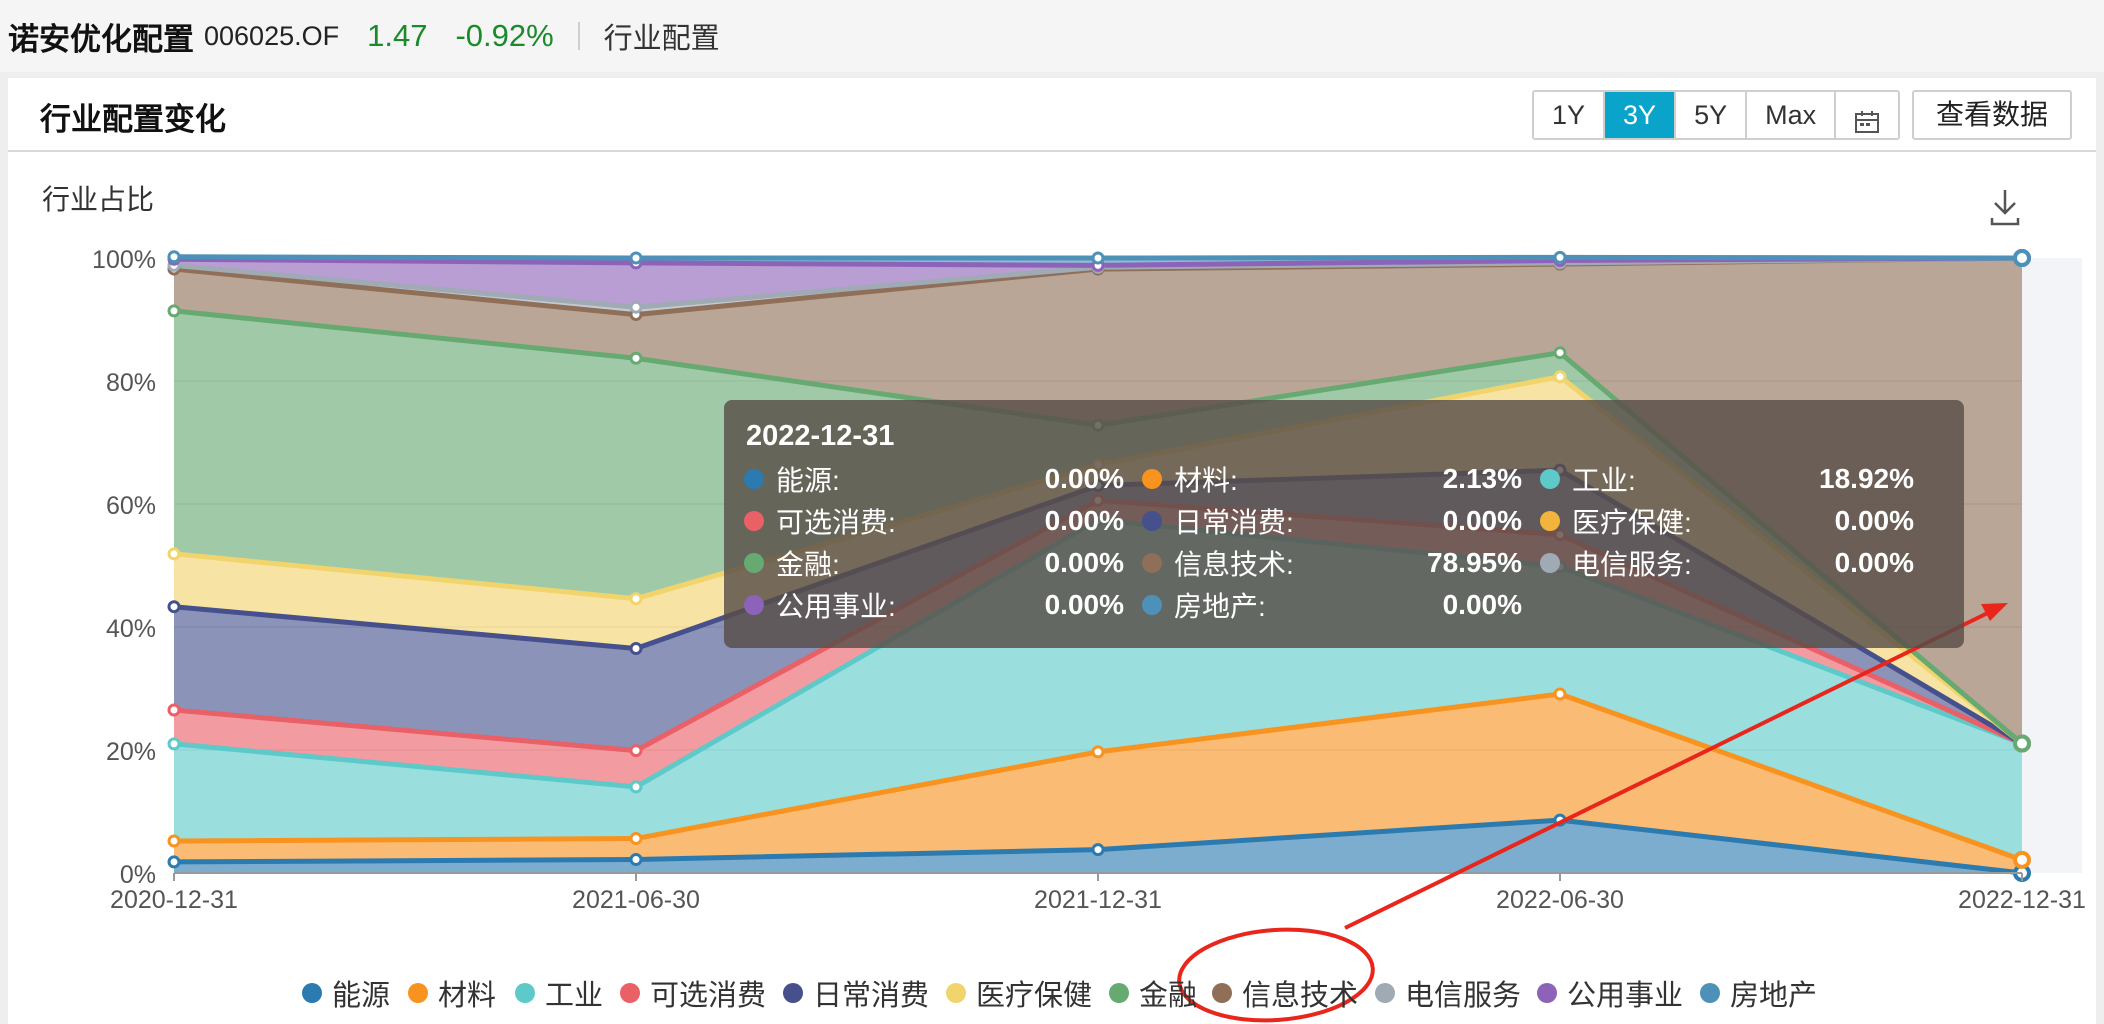  Describe the element at coordinates (1220, 606) in the screenshot. I see `tooltip-series-name: 房地产:` at that location.